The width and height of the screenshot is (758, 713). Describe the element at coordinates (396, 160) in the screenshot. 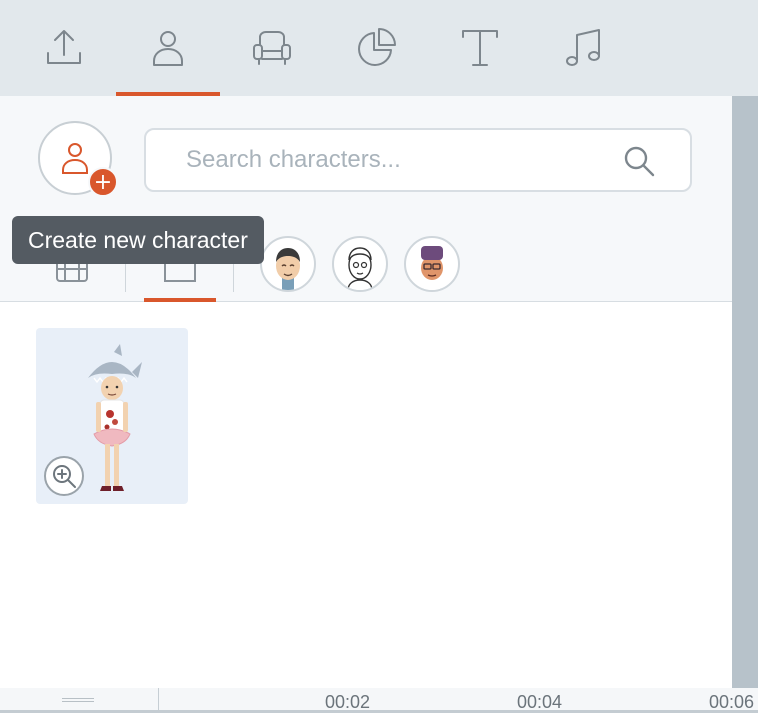

I see `search-input` at that location.